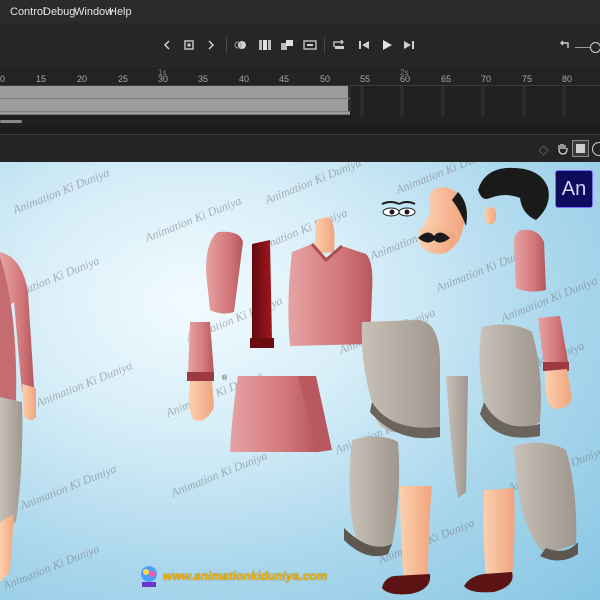 This screenshot has width=600, height=600. I want to click on shoe-right, so click(488, 582).